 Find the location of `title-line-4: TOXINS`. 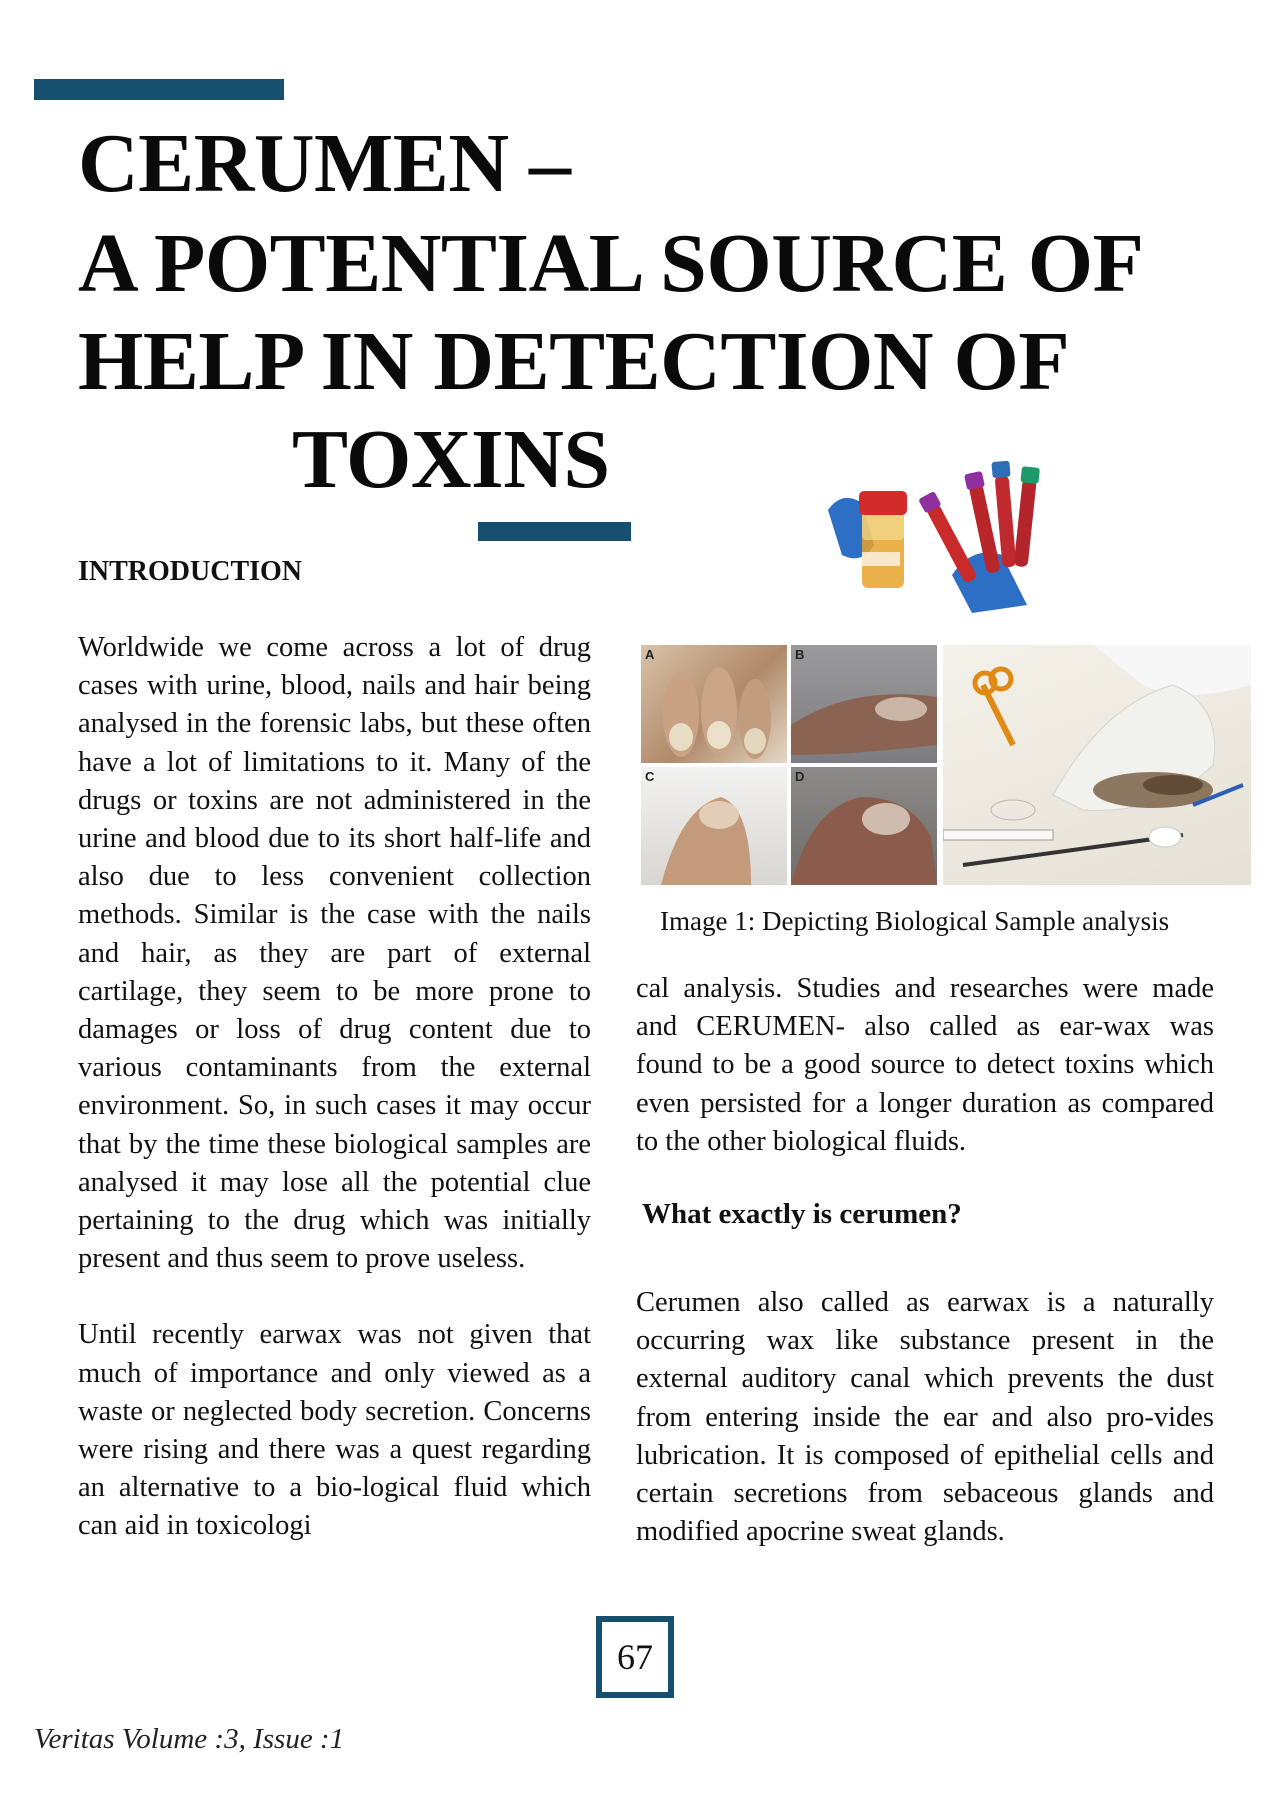

title-line-4: TOXINS is located at coordinates (451, 459).